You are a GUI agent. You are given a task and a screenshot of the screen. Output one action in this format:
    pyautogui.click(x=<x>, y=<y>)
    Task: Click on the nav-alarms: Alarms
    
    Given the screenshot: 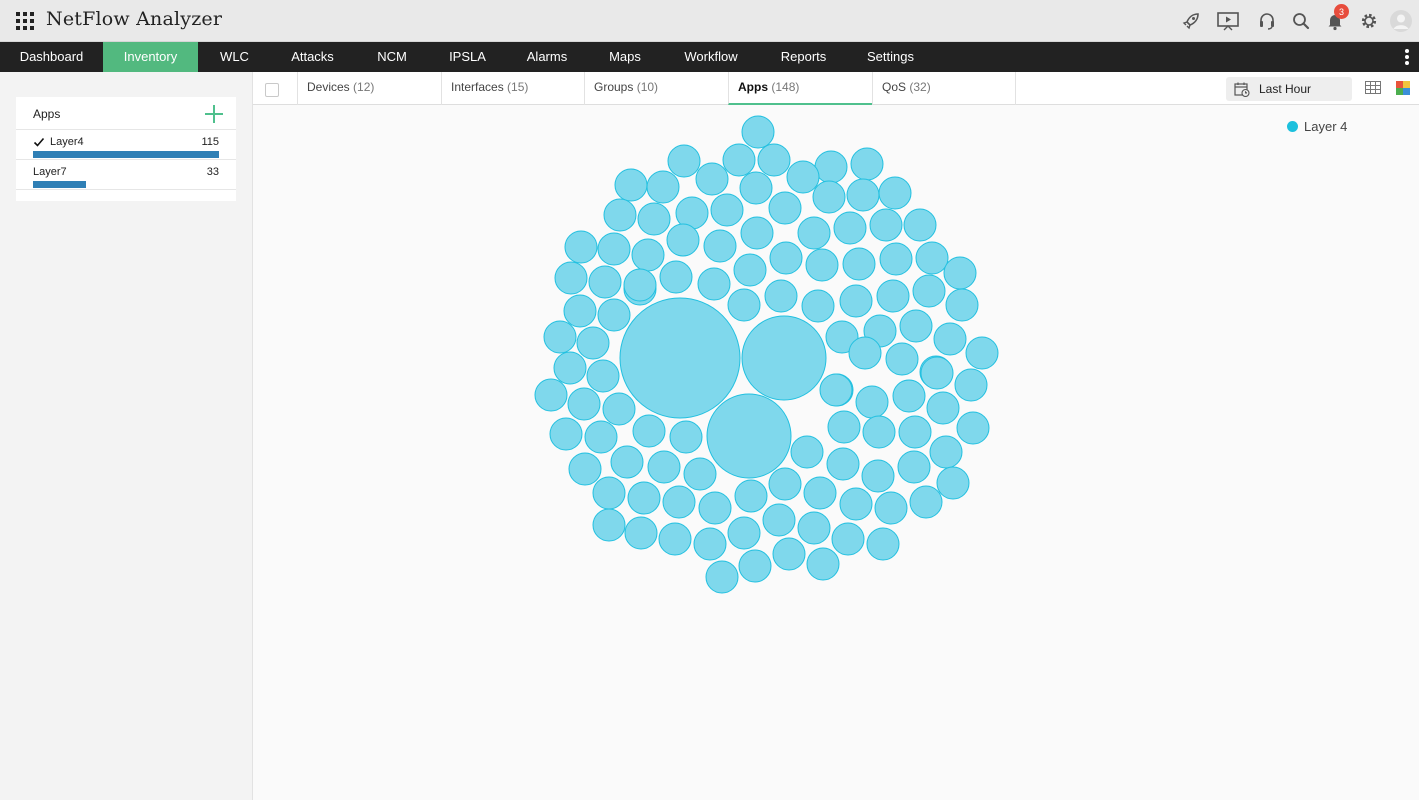 What is the action you would take?
    pyautogui.click(x=547, y=57)
    